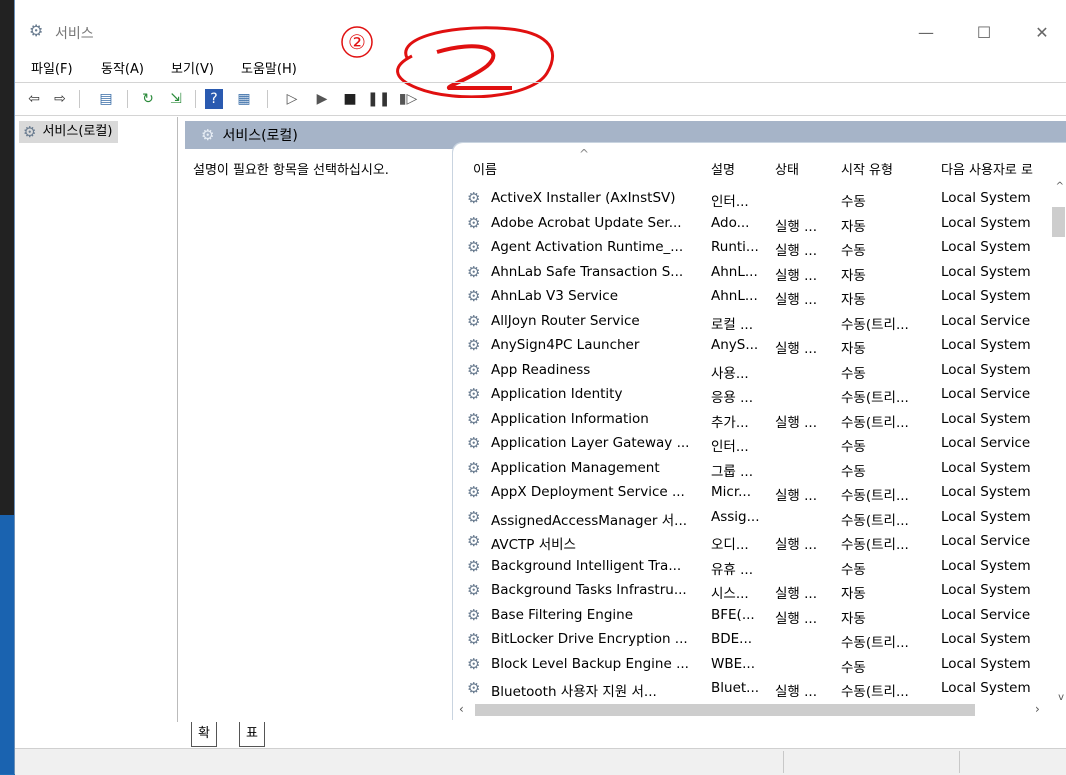 This screenshot has height=775, width=1066. I want to click on service-name: Application Identity, so click(557, 394).